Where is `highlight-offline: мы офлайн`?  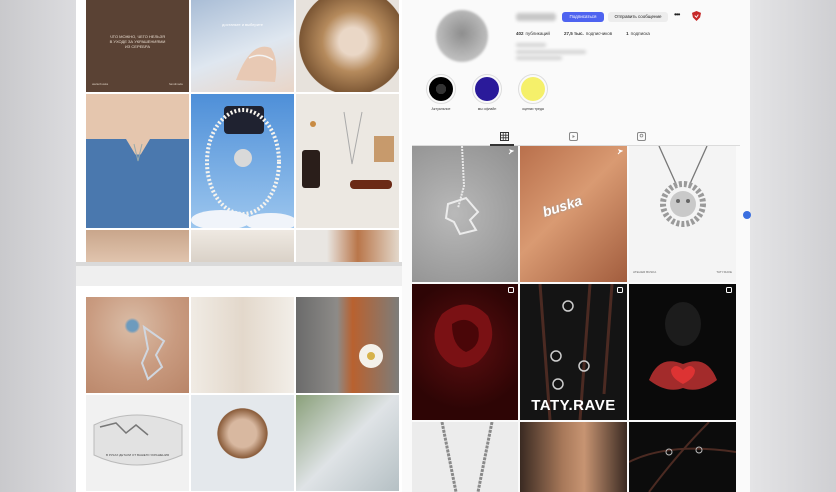
highlight-offline: мы офлайн is located at coordinates (487, 92).